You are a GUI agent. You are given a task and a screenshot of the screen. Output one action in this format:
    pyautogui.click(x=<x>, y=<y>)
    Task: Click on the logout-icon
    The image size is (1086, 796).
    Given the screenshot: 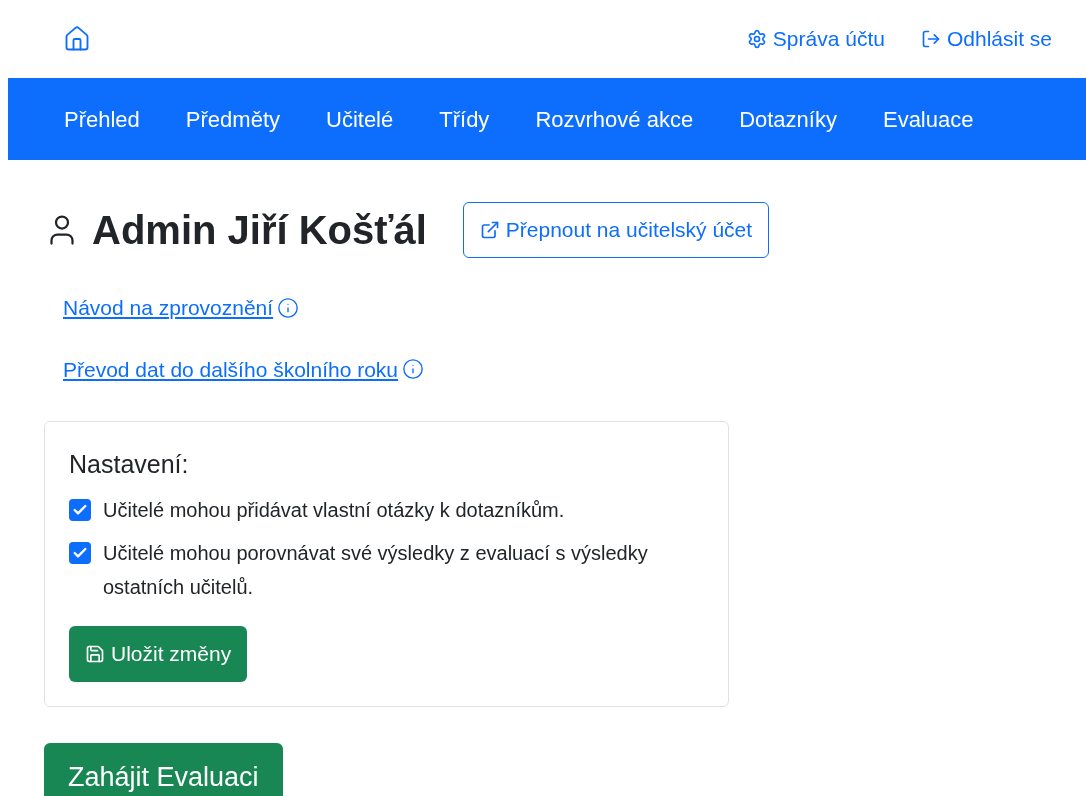 What is the action you would take?
    pyautogui.click(x=930, y=39)
    